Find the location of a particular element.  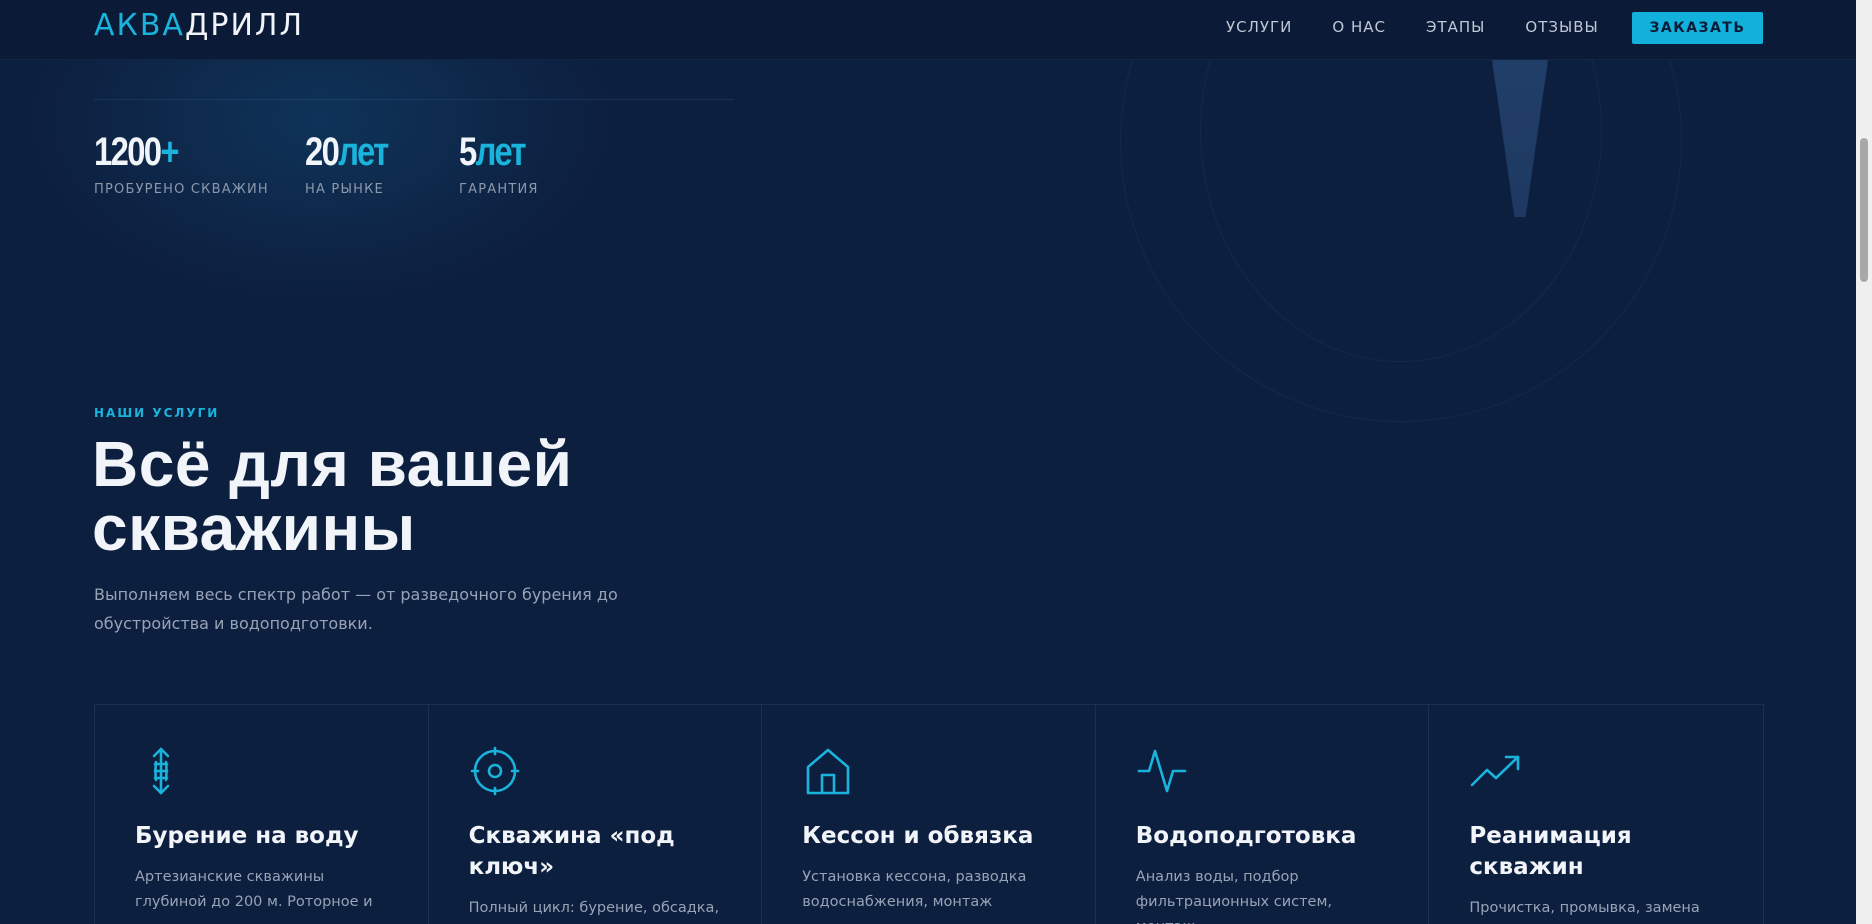

house-icon is located at coordinates (828, 771).